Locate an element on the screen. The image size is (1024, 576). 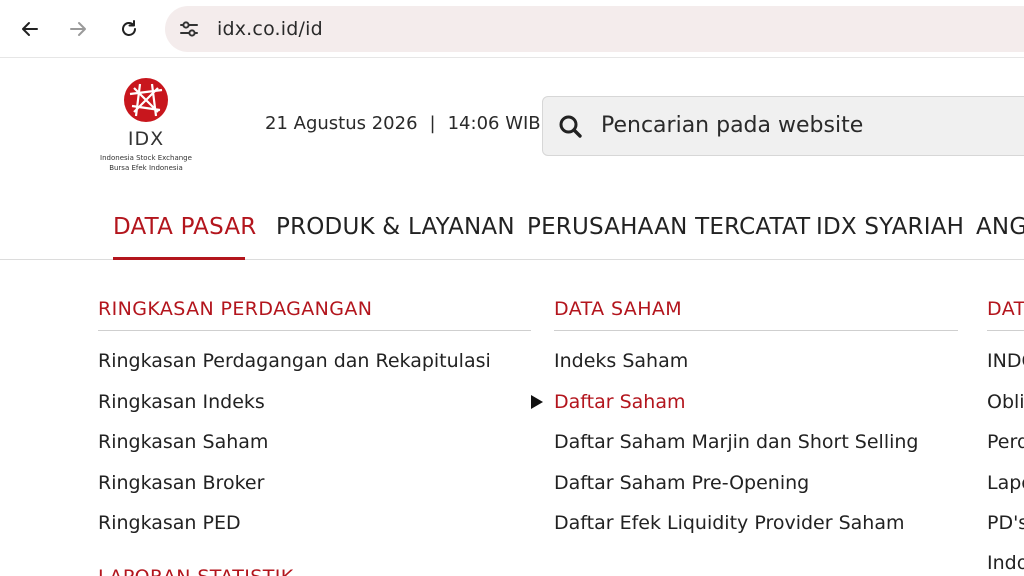
browser-toolbar: idx.co.id/id is located at coordinates (512, 29).